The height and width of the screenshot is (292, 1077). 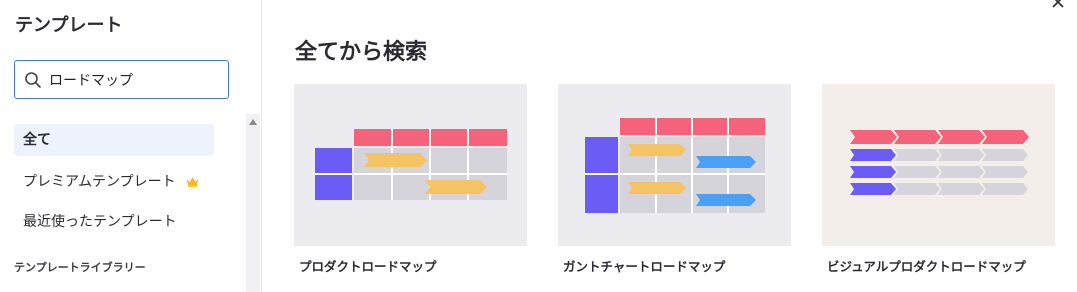 I want to click on nav-item-all: 全て, so click(x=114, y=140).